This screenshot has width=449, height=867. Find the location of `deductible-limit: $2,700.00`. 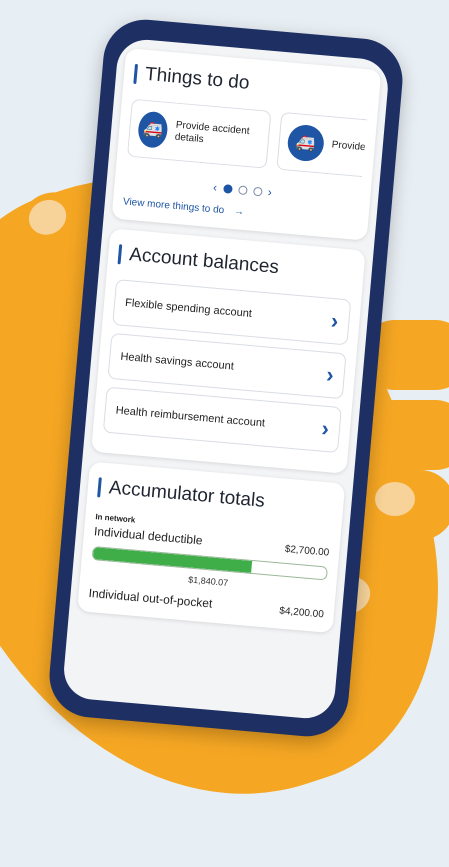

deductible-limit: $2,700.00 is located at coordinates (307, 551).